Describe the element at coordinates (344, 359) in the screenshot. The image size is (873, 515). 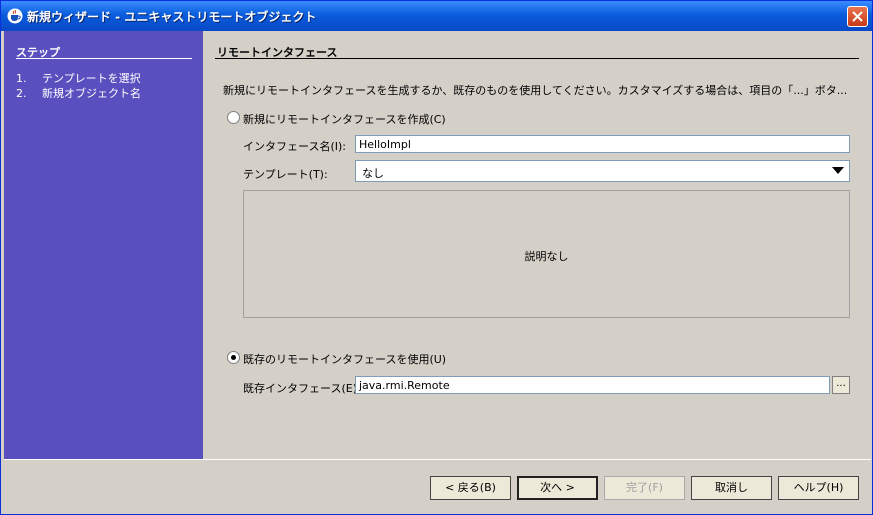
I see `existing-interface-radio-label: 既存のリモートインタフェースを使用(U)` at that location.